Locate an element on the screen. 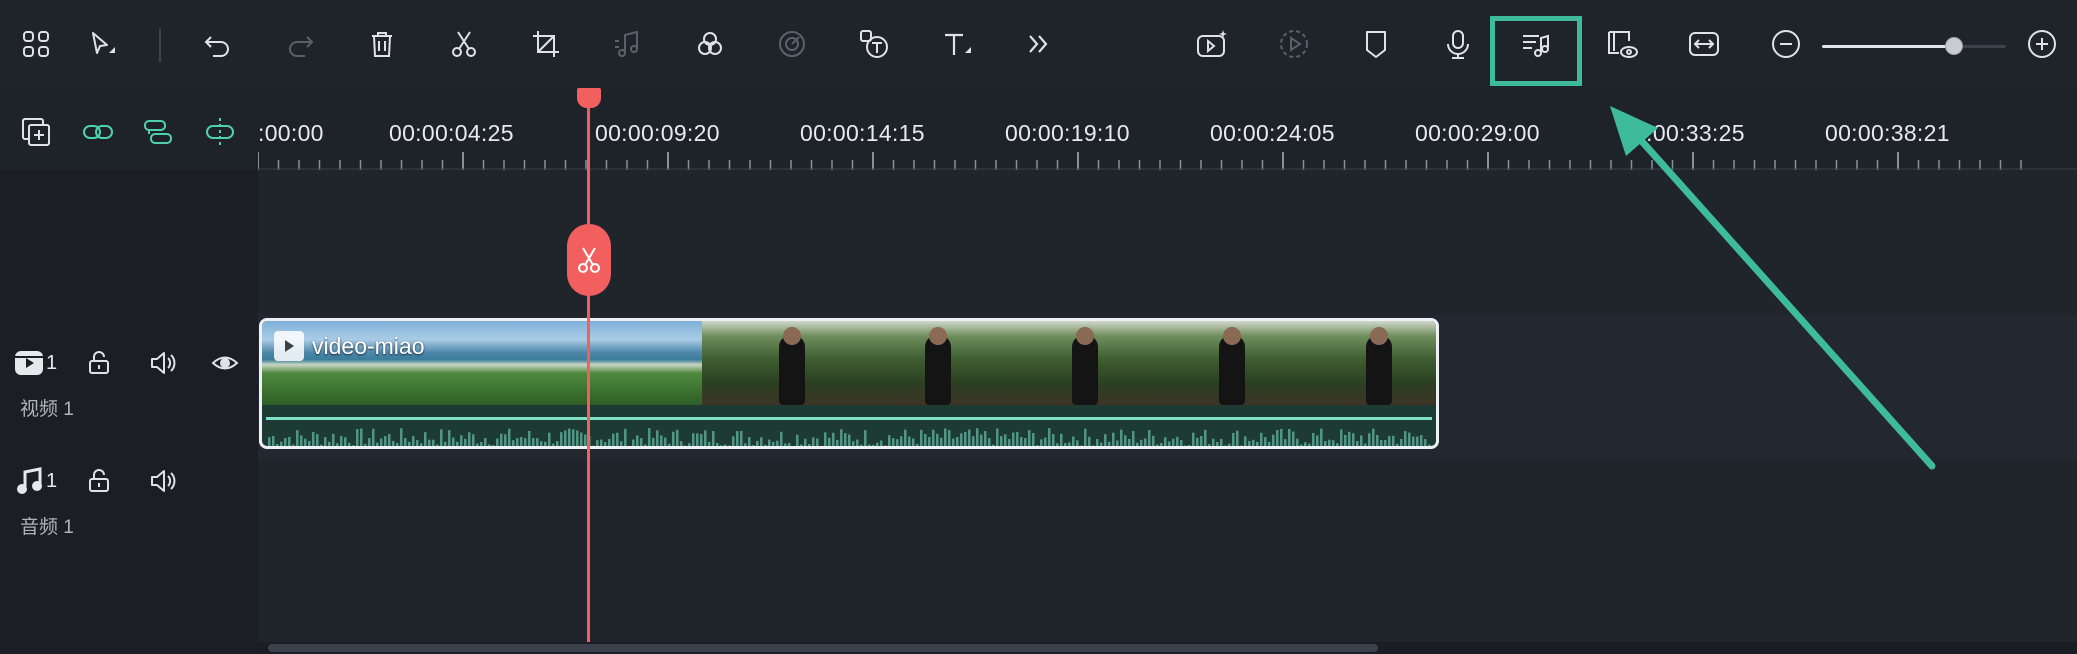 The width and height of the screenshot is (2077, 654). toolbar-separator is located at coordinates (160, 45).